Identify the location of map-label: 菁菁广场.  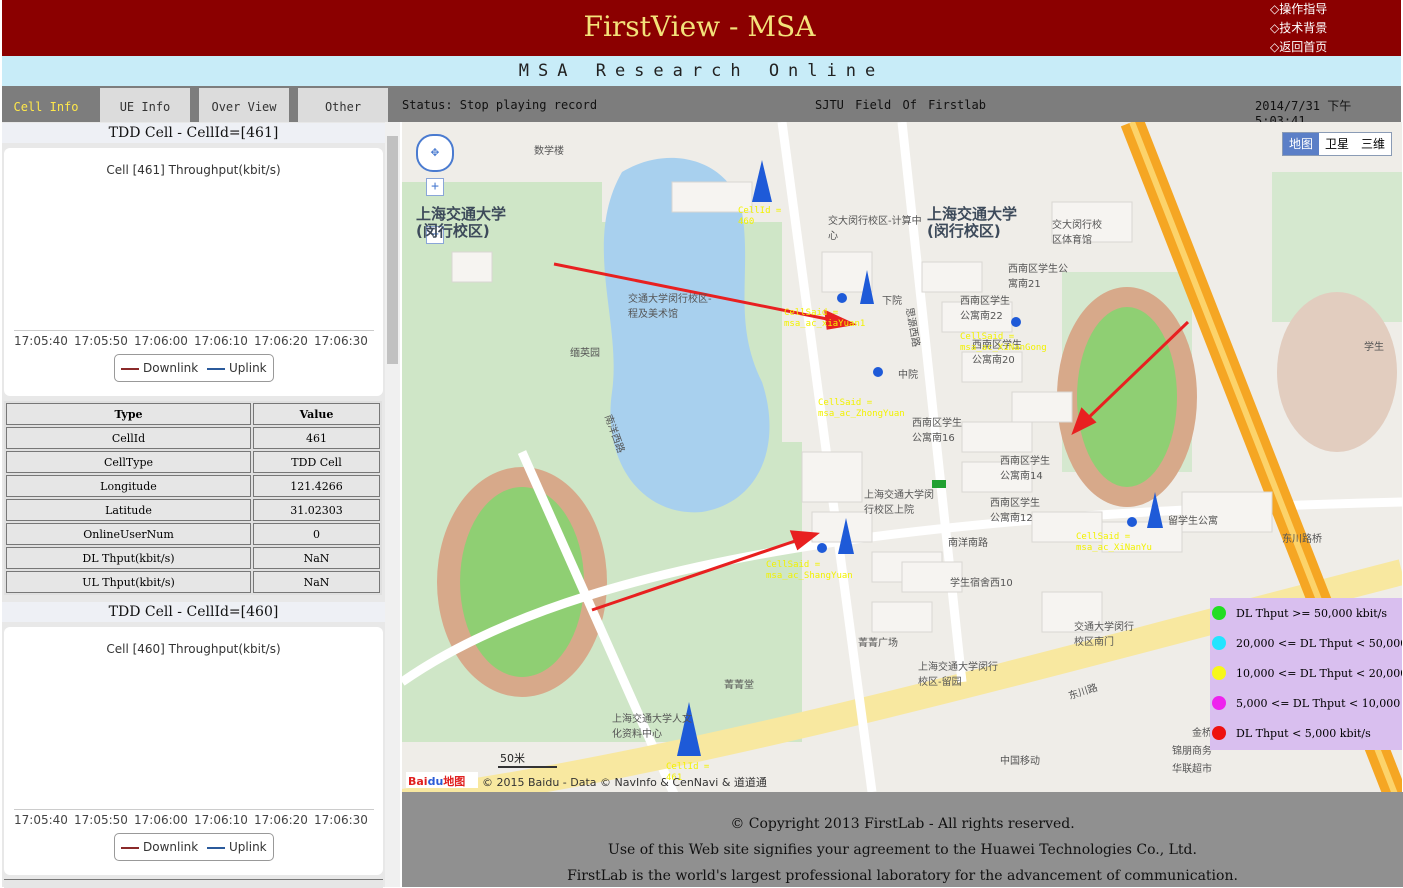
(878, 643).